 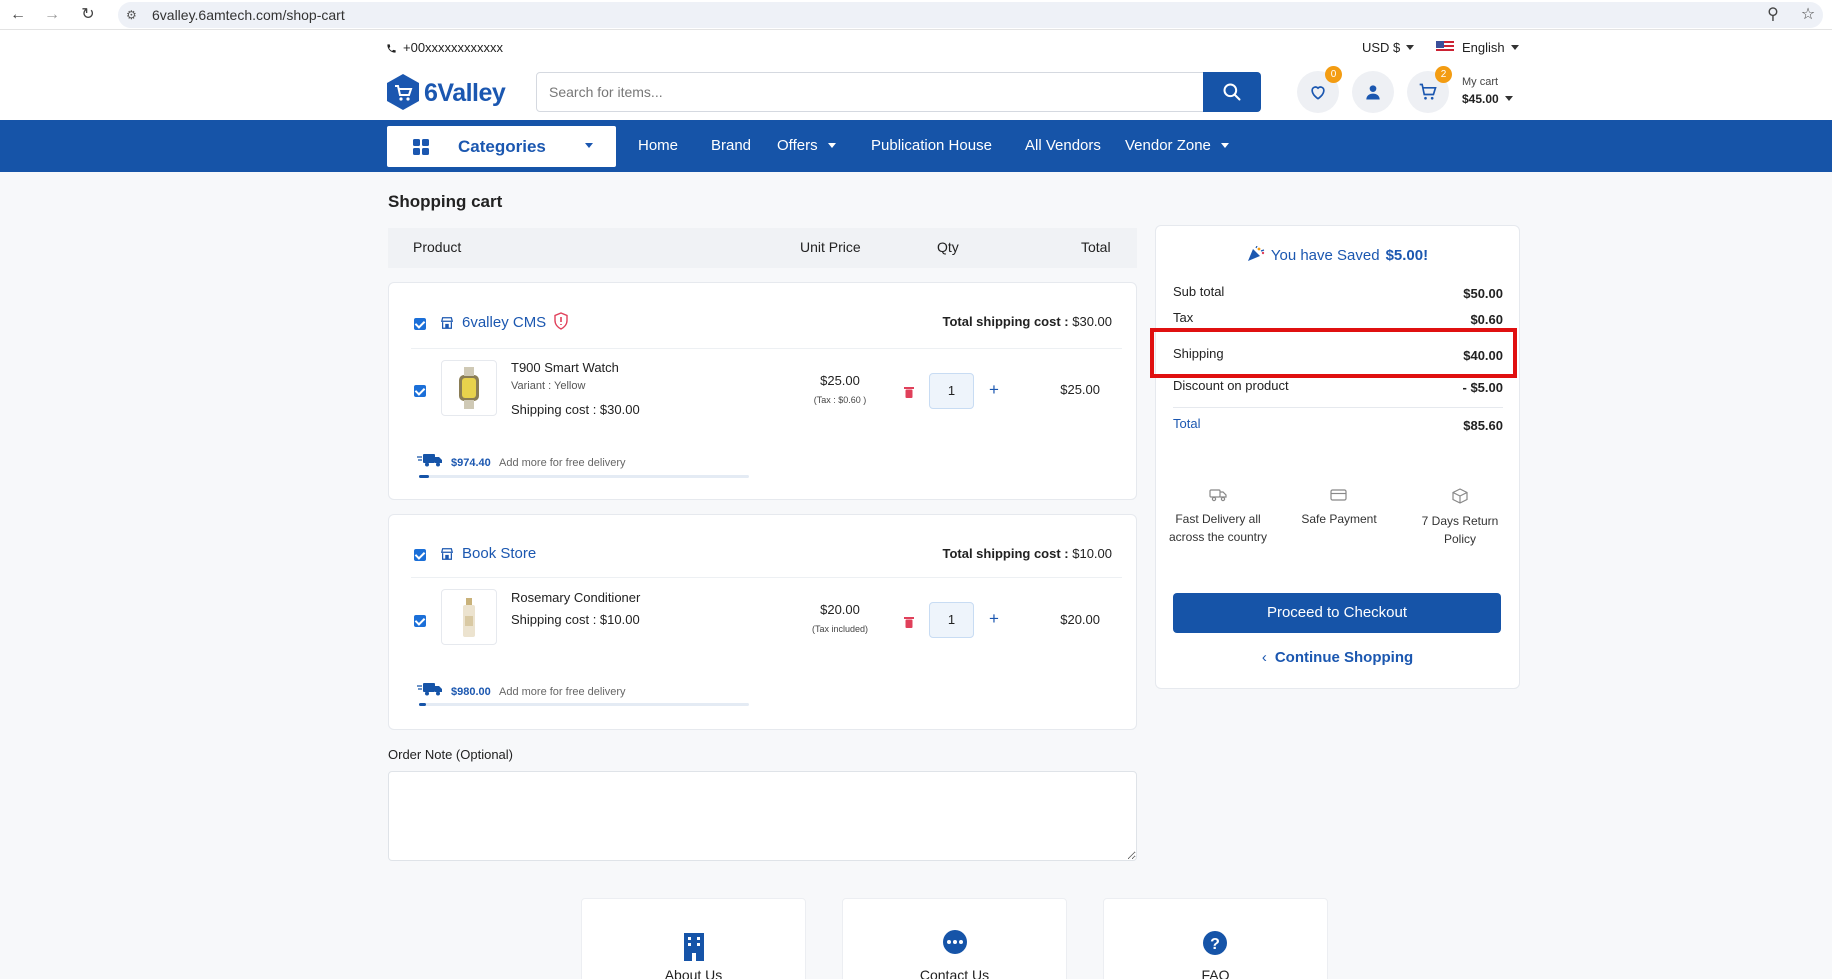 I want to click on language-selector: English, so click(x=1477, y=47).